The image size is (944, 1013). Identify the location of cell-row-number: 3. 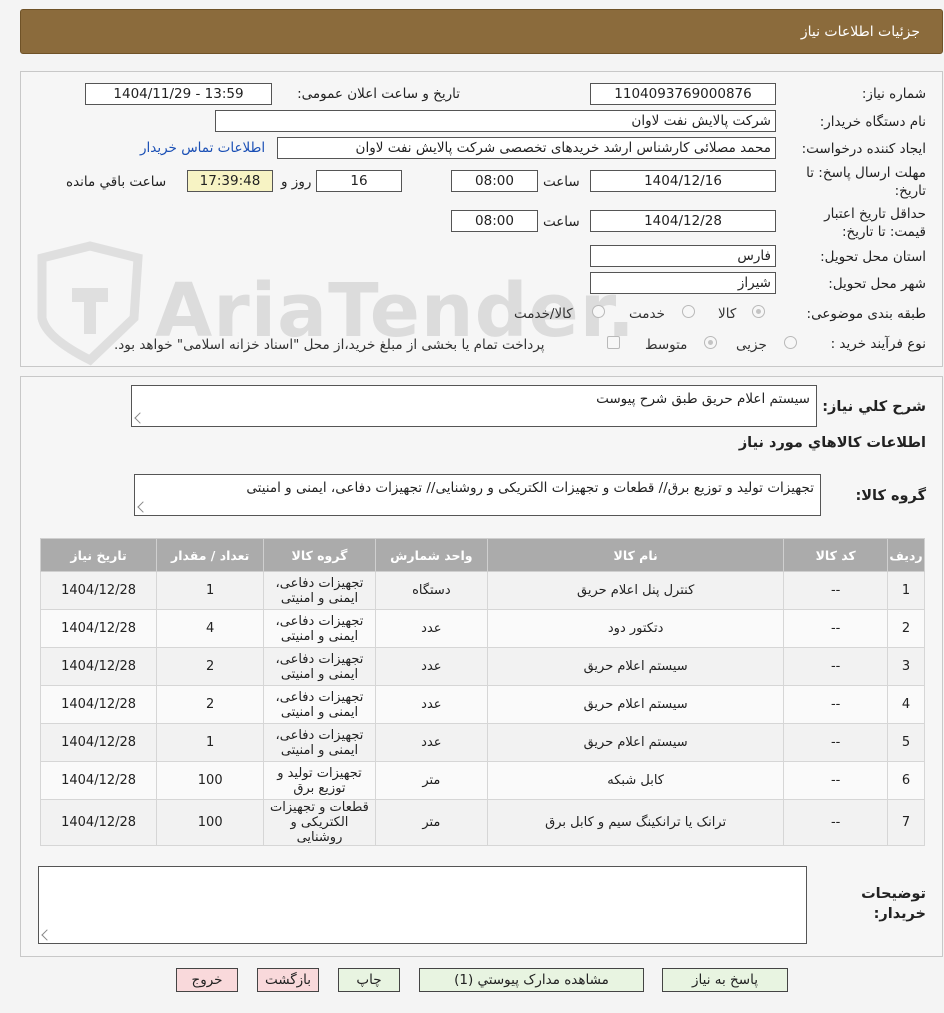
(906, 666).